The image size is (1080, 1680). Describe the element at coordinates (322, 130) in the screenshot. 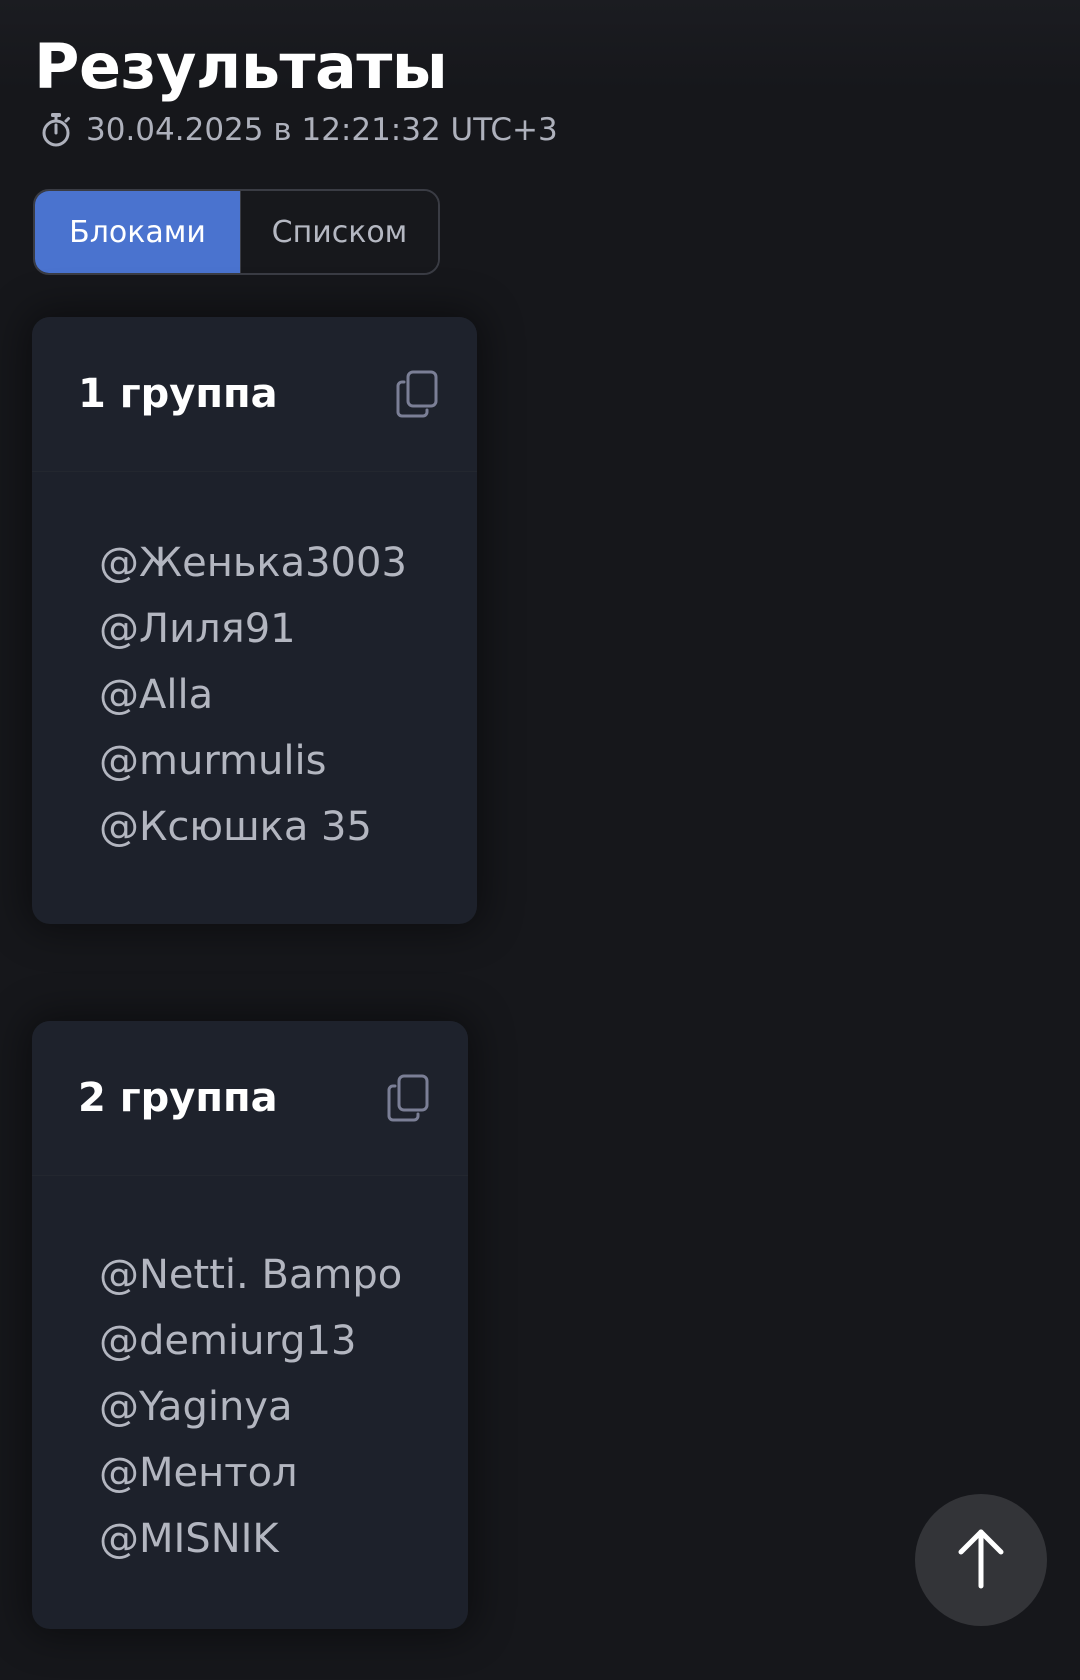

I see `timestamp-text: 30.04.2025 в 12:21:32 UTC+3` at that location.